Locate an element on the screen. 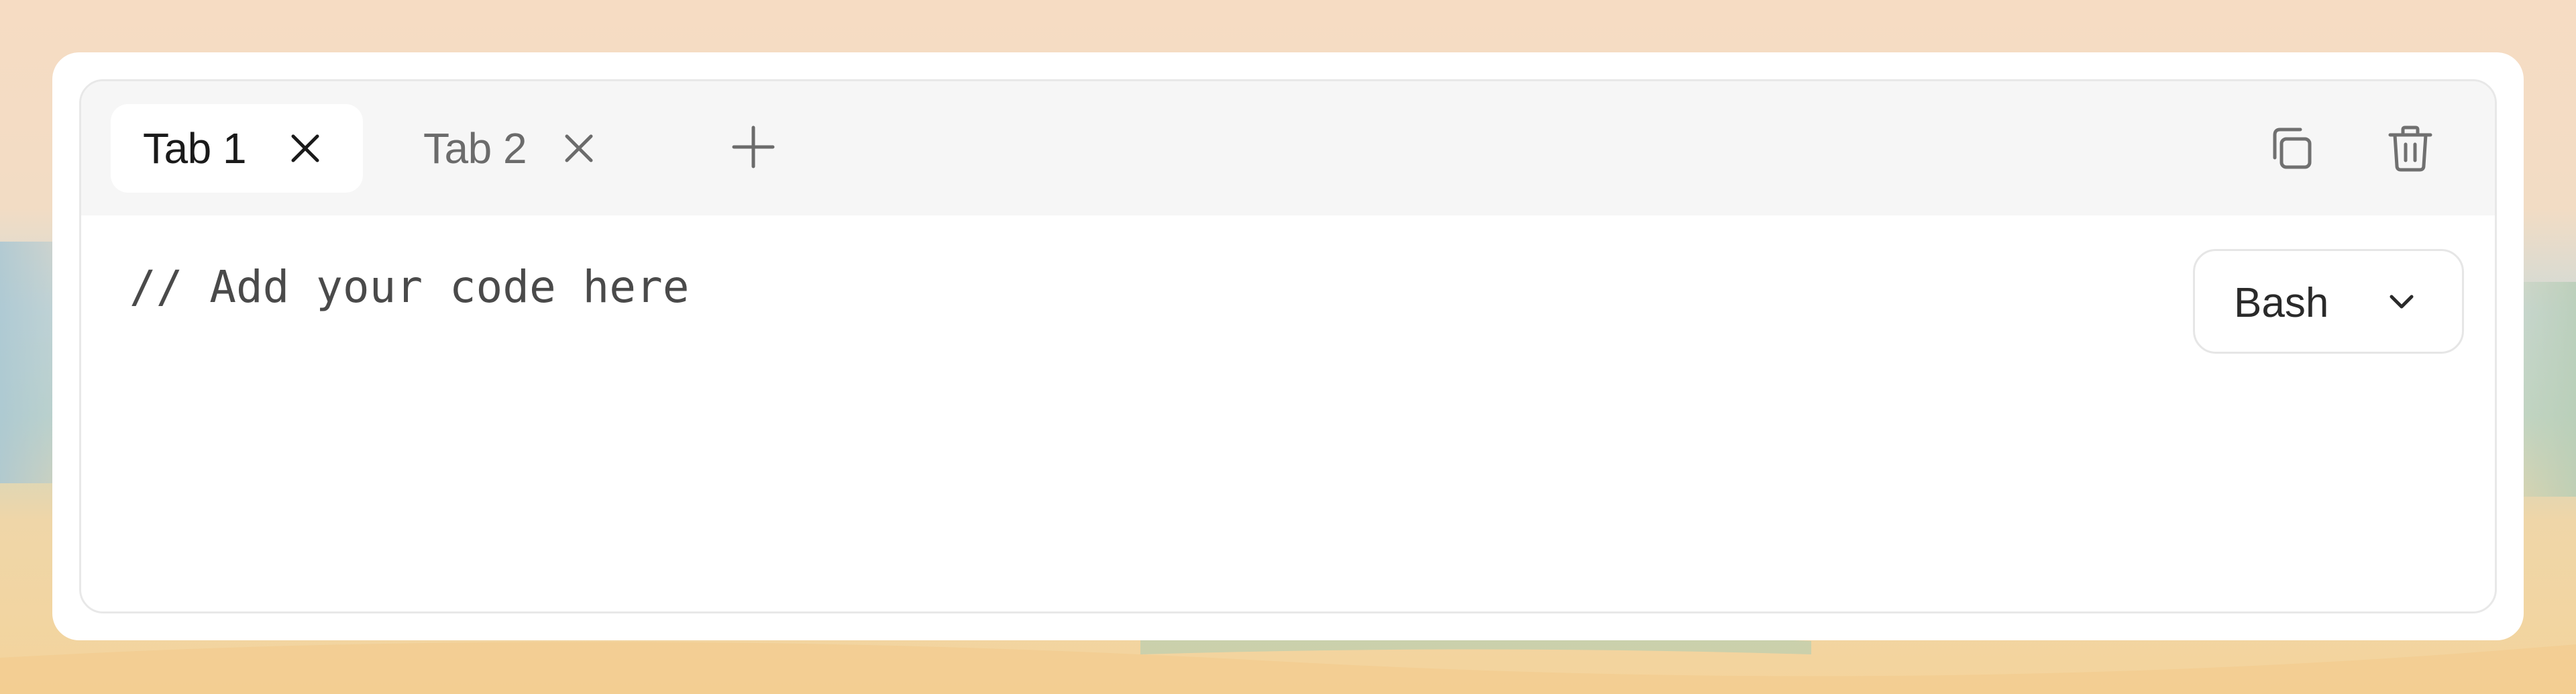  copy-icon is located at coordinates (2290, 150).